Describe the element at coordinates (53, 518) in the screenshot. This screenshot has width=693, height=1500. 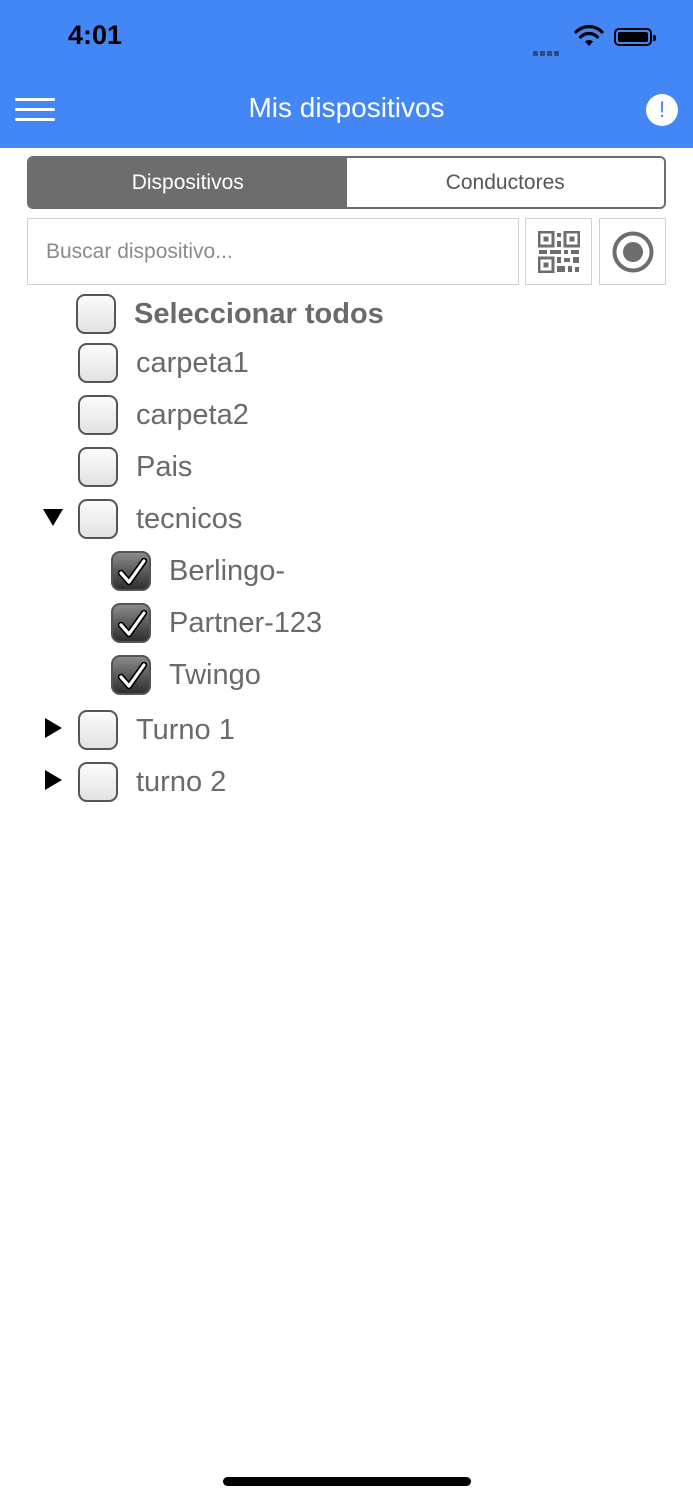
I see `collapse-triangle-icon` at that location.